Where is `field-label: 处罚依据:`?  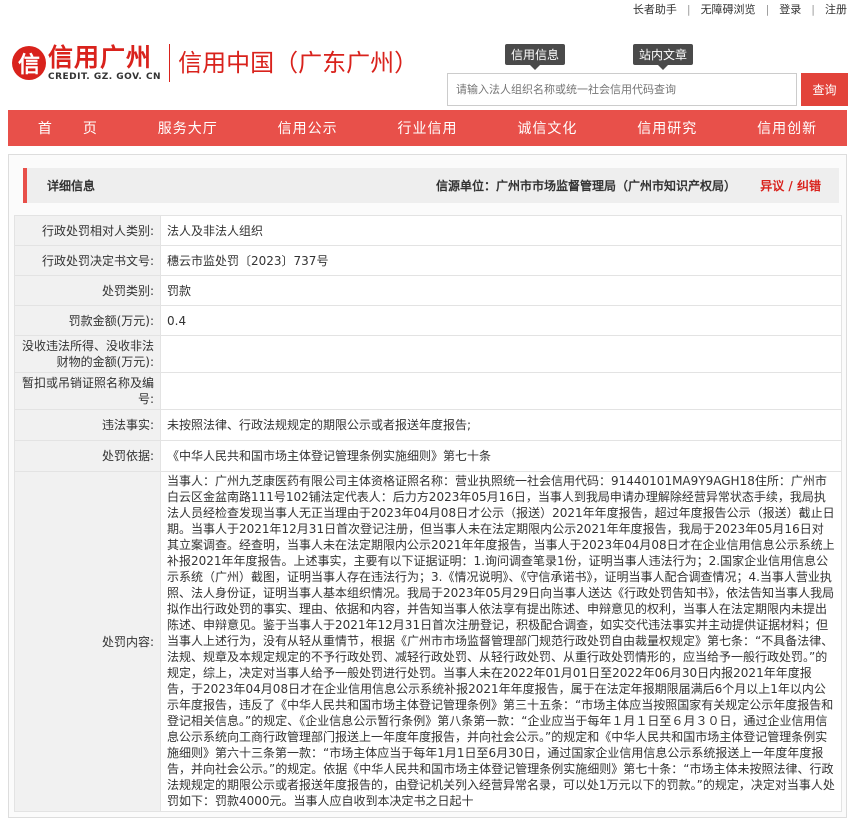
field-label: 处罚依据: is located at coordinates (87, 456).